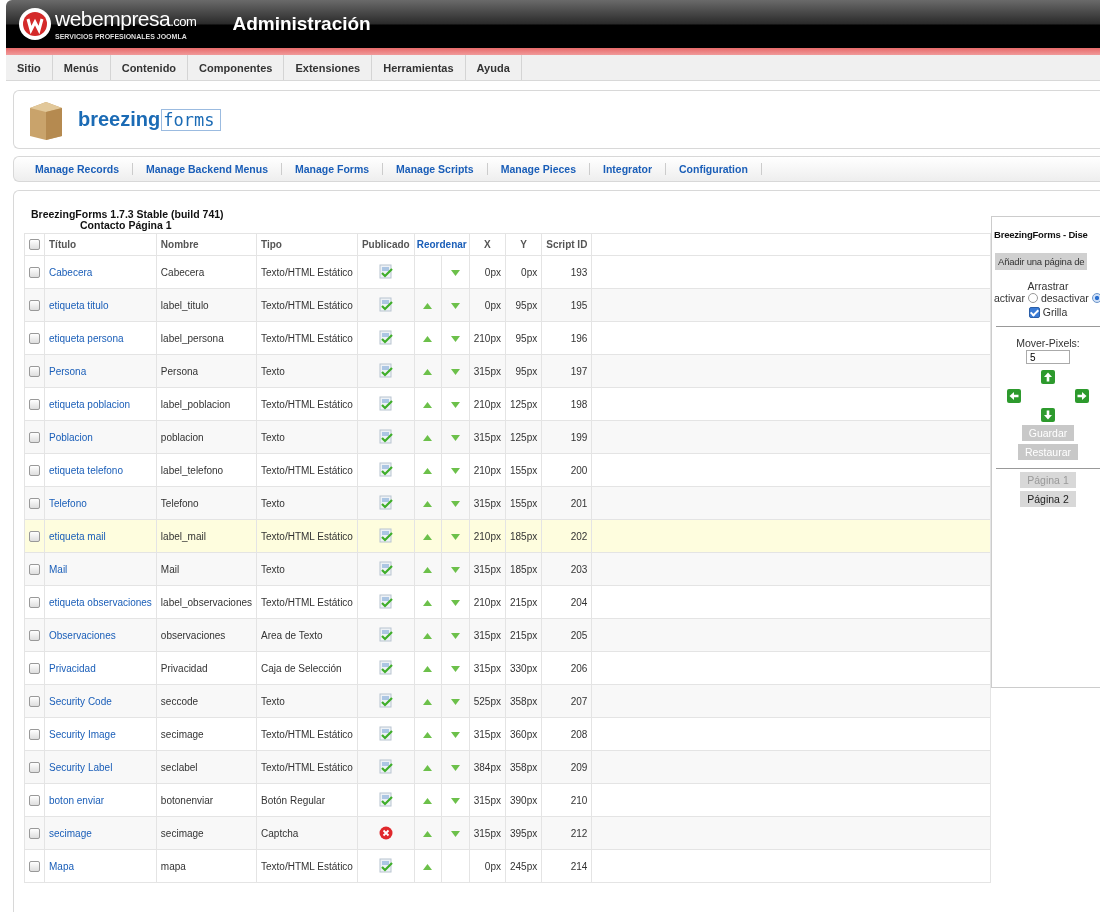 Image resolution: width=1100 pixels, height=912 pixels. Describe the element at coordinates (81, 767) in the screenshot. I see `title-link: Security Label` at that location.